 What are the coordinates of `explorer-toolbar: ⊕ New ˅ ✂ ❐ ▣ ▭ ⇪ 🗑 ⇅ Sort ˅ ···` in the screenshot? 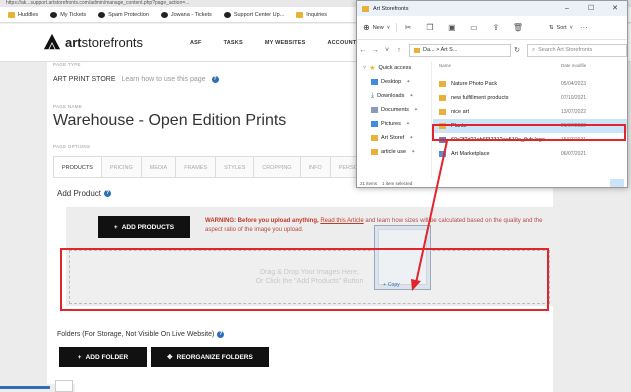 It's located at (492, 28).